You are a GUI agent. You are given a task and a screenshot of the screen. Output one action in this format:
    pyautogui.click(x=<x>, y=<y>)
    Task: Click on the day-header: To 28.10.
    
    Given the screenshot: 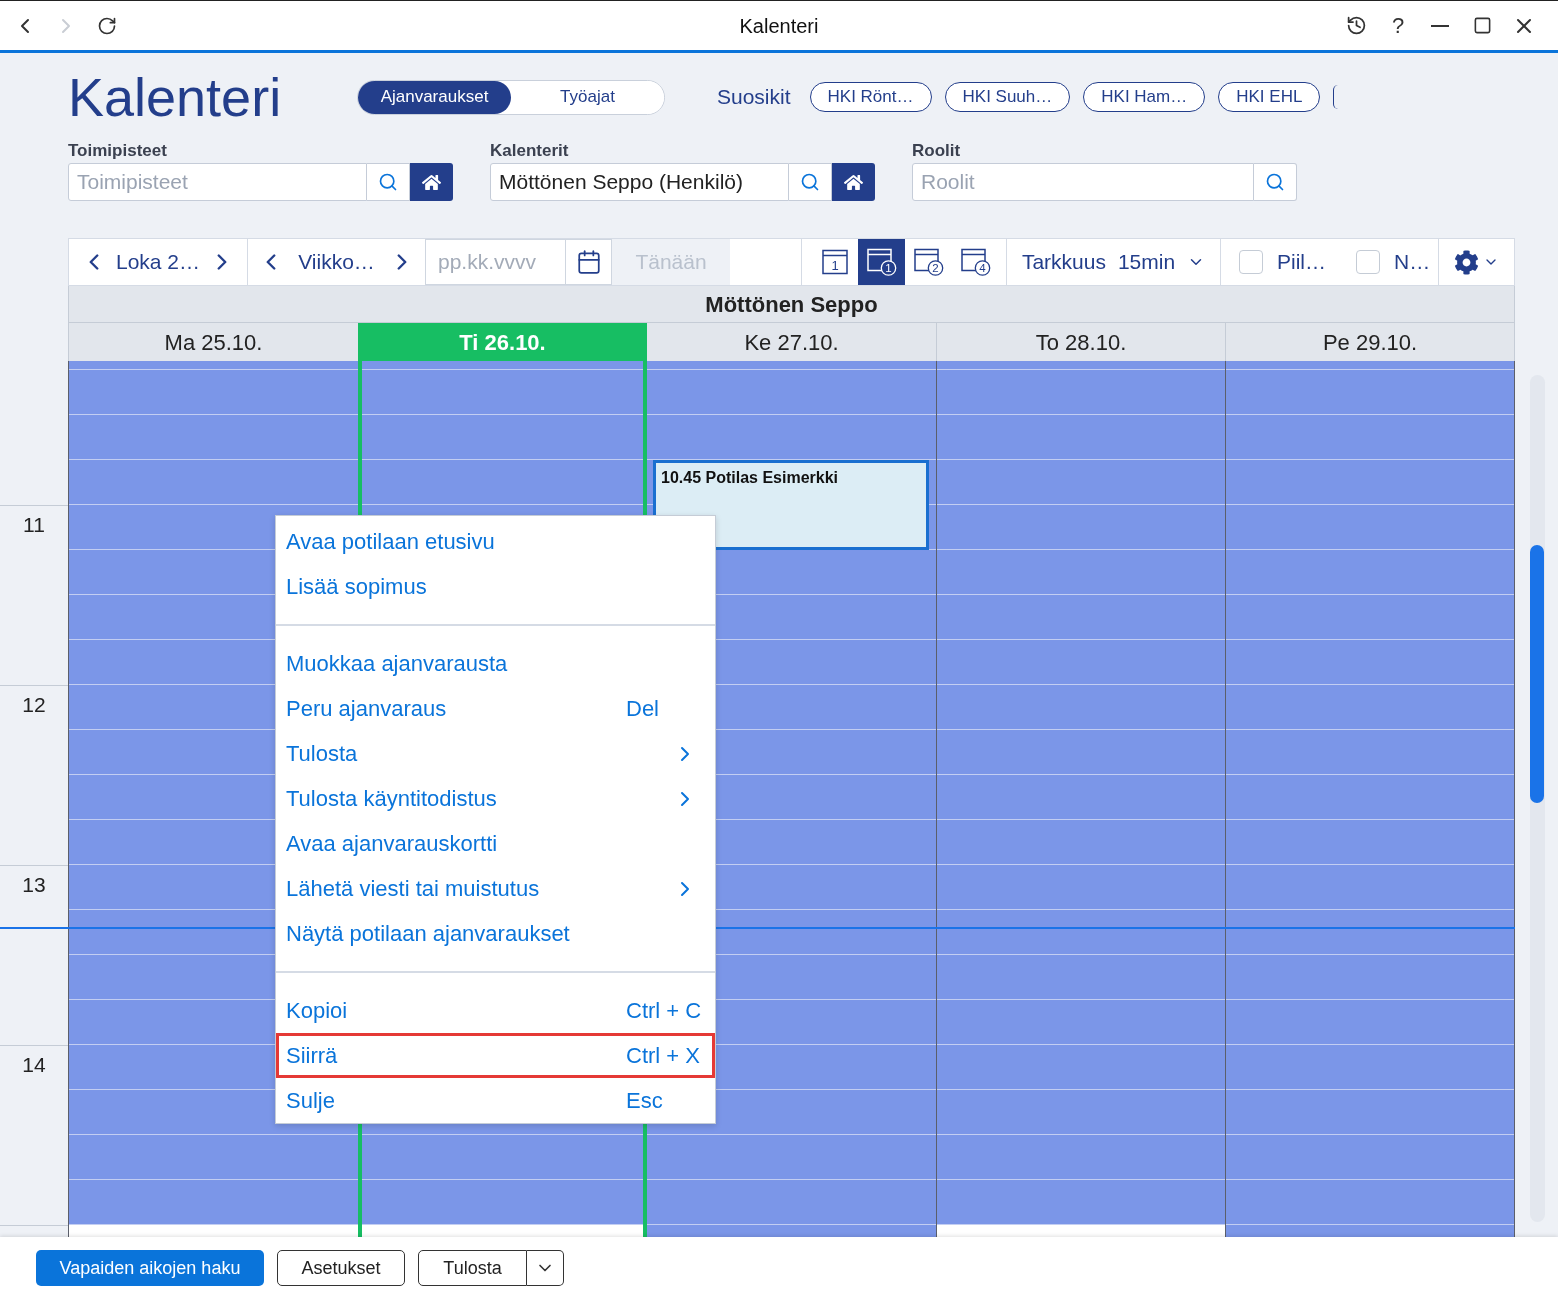 What is the action you would take?
    pyautogui.click(x=1080, y=342)
    